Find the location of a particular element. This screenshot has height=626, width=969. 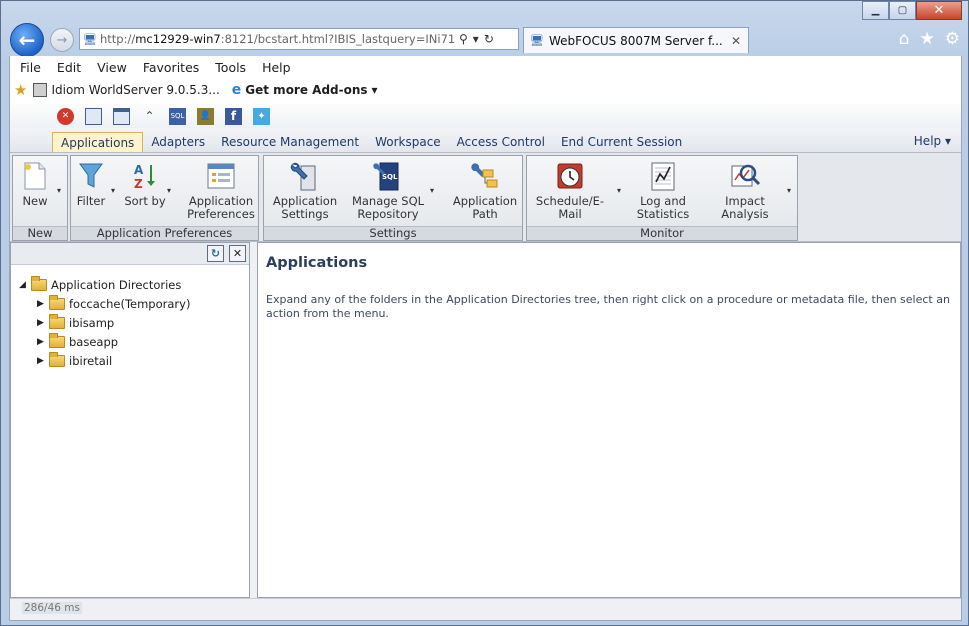

tab-close-icon: ✕ is located at coordinates (736, 41).